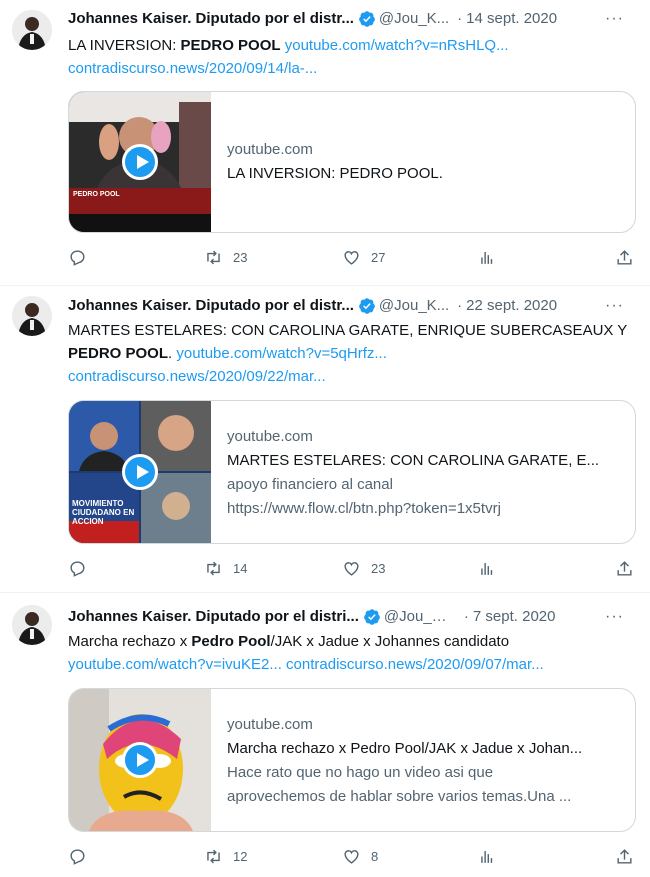  Describe the element at coordinates (335, 173) in the screenshot. I see `card-title: LA INVERSION: PEDRO POOL.` at that location.